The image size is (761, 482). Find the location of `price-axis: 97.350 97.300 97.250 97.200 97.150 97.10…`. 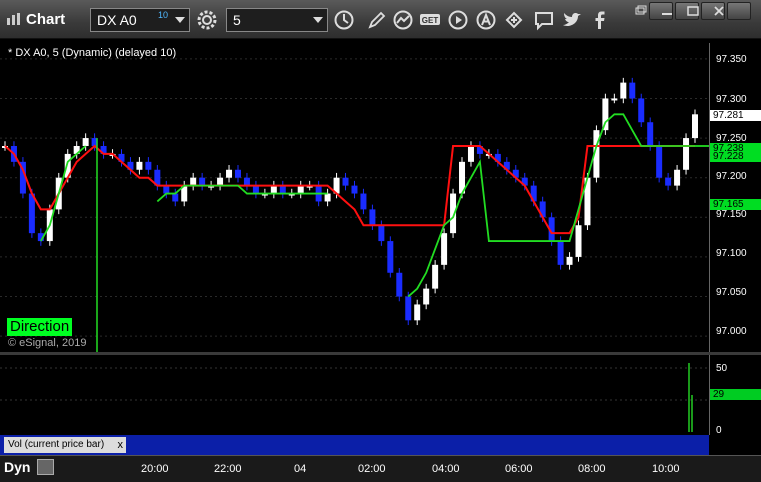

price-axis: 97.350 97.300 97.250 97.200 97.150 97.10… is located at coordinates (735, 197).